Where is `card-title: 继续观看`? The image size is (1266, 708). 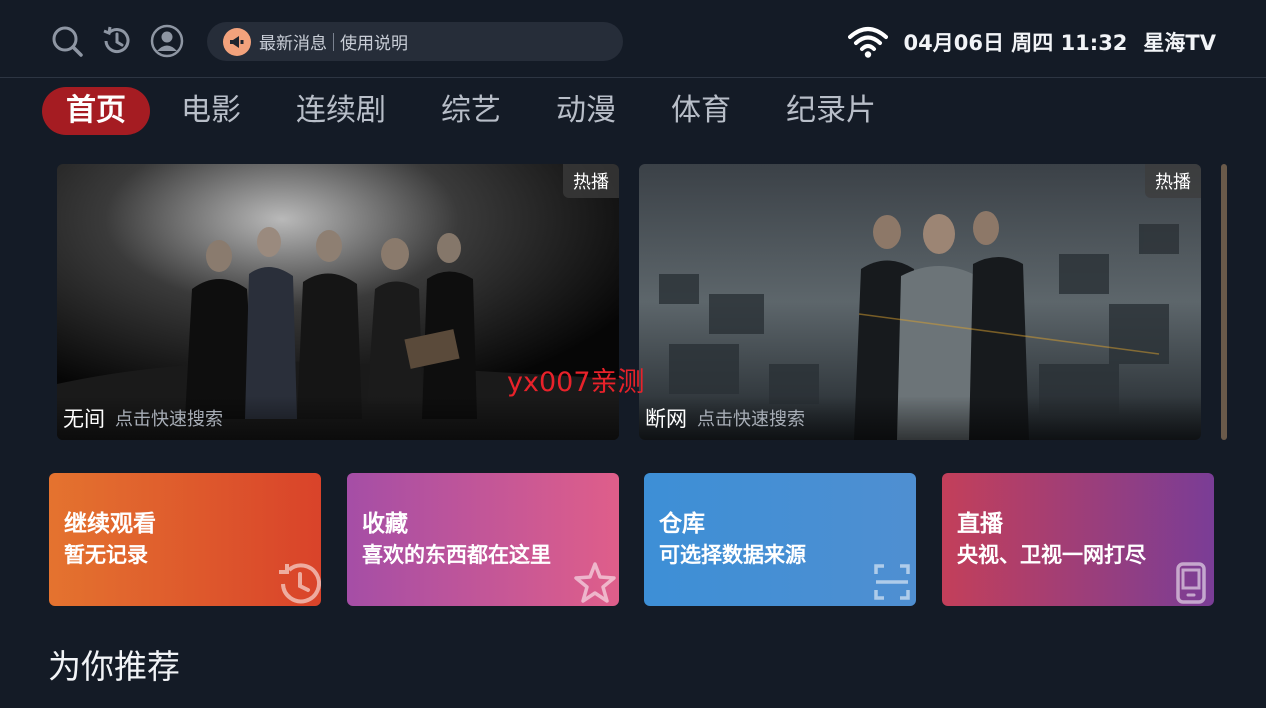
card-title: 继续观看 is located at coordinates (110, 524).